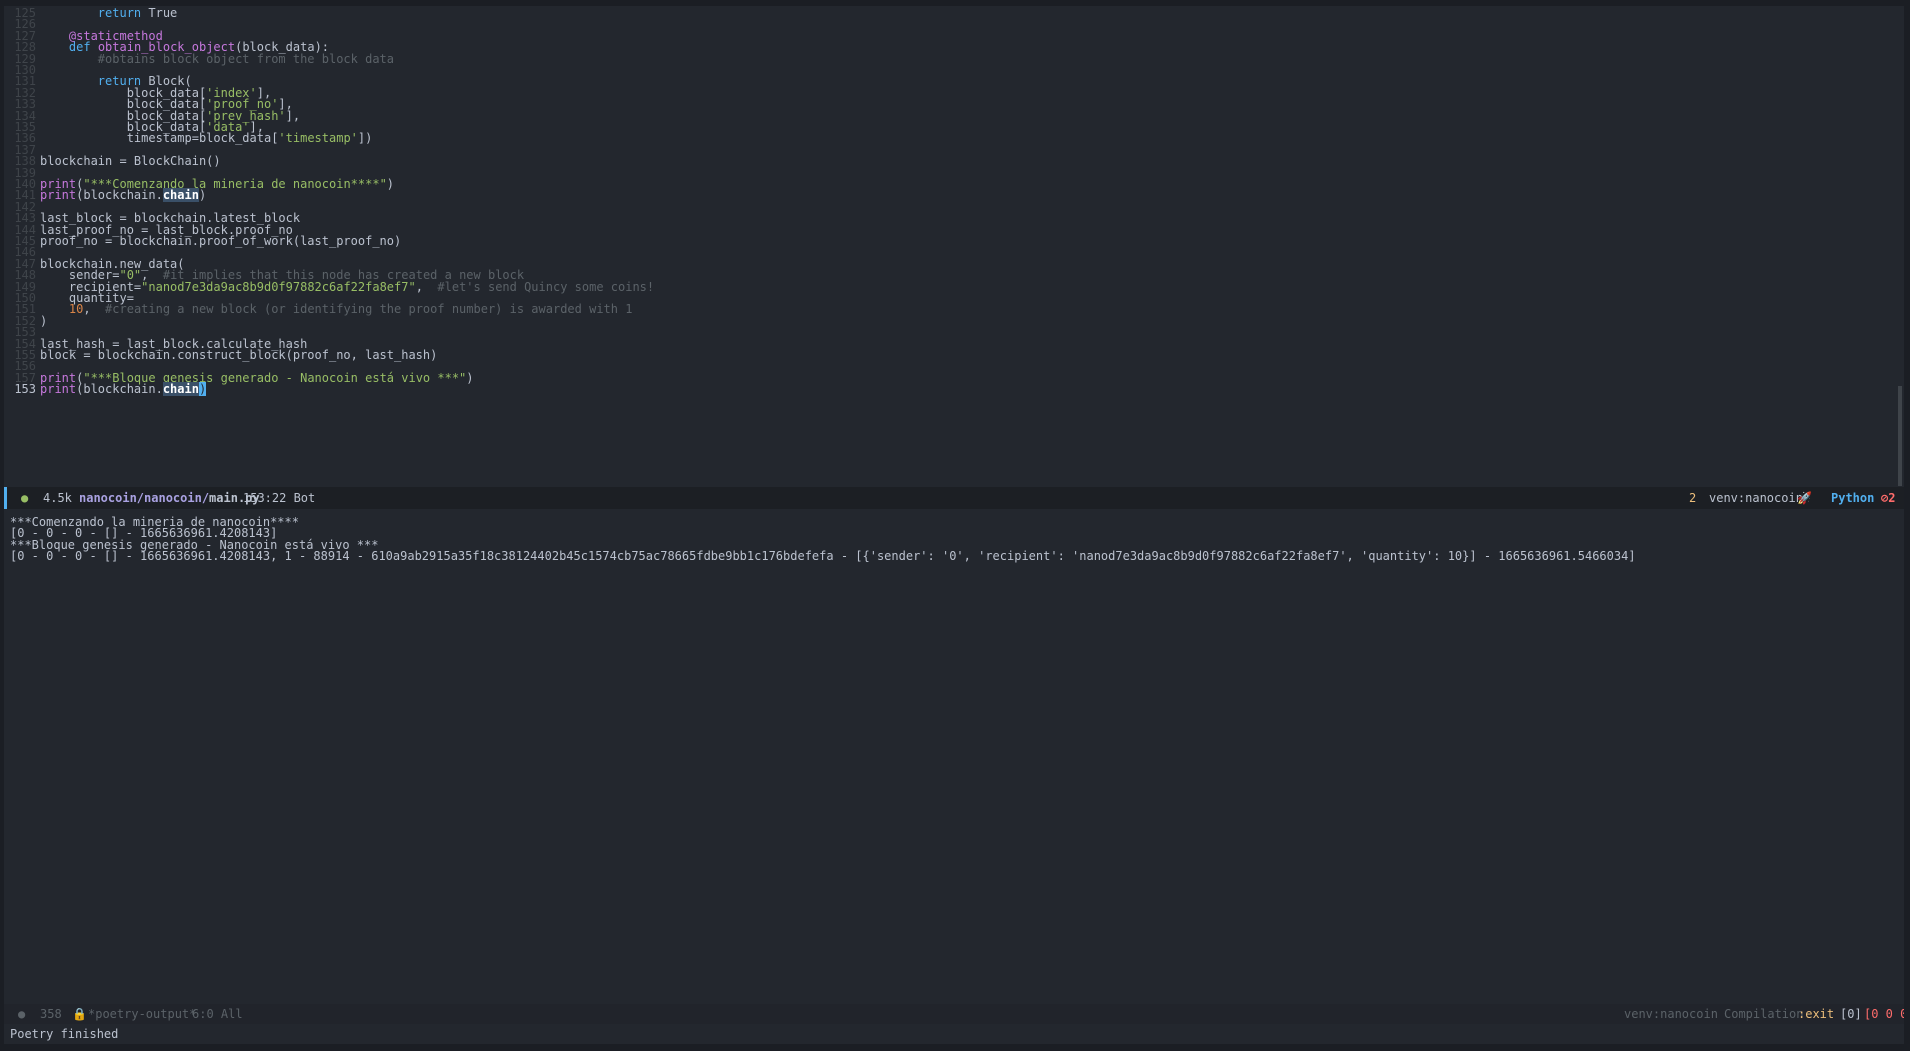  Describe the element at coordinates (51, 1014) in the screenshot. I see `buffer-size: 358` at that location.